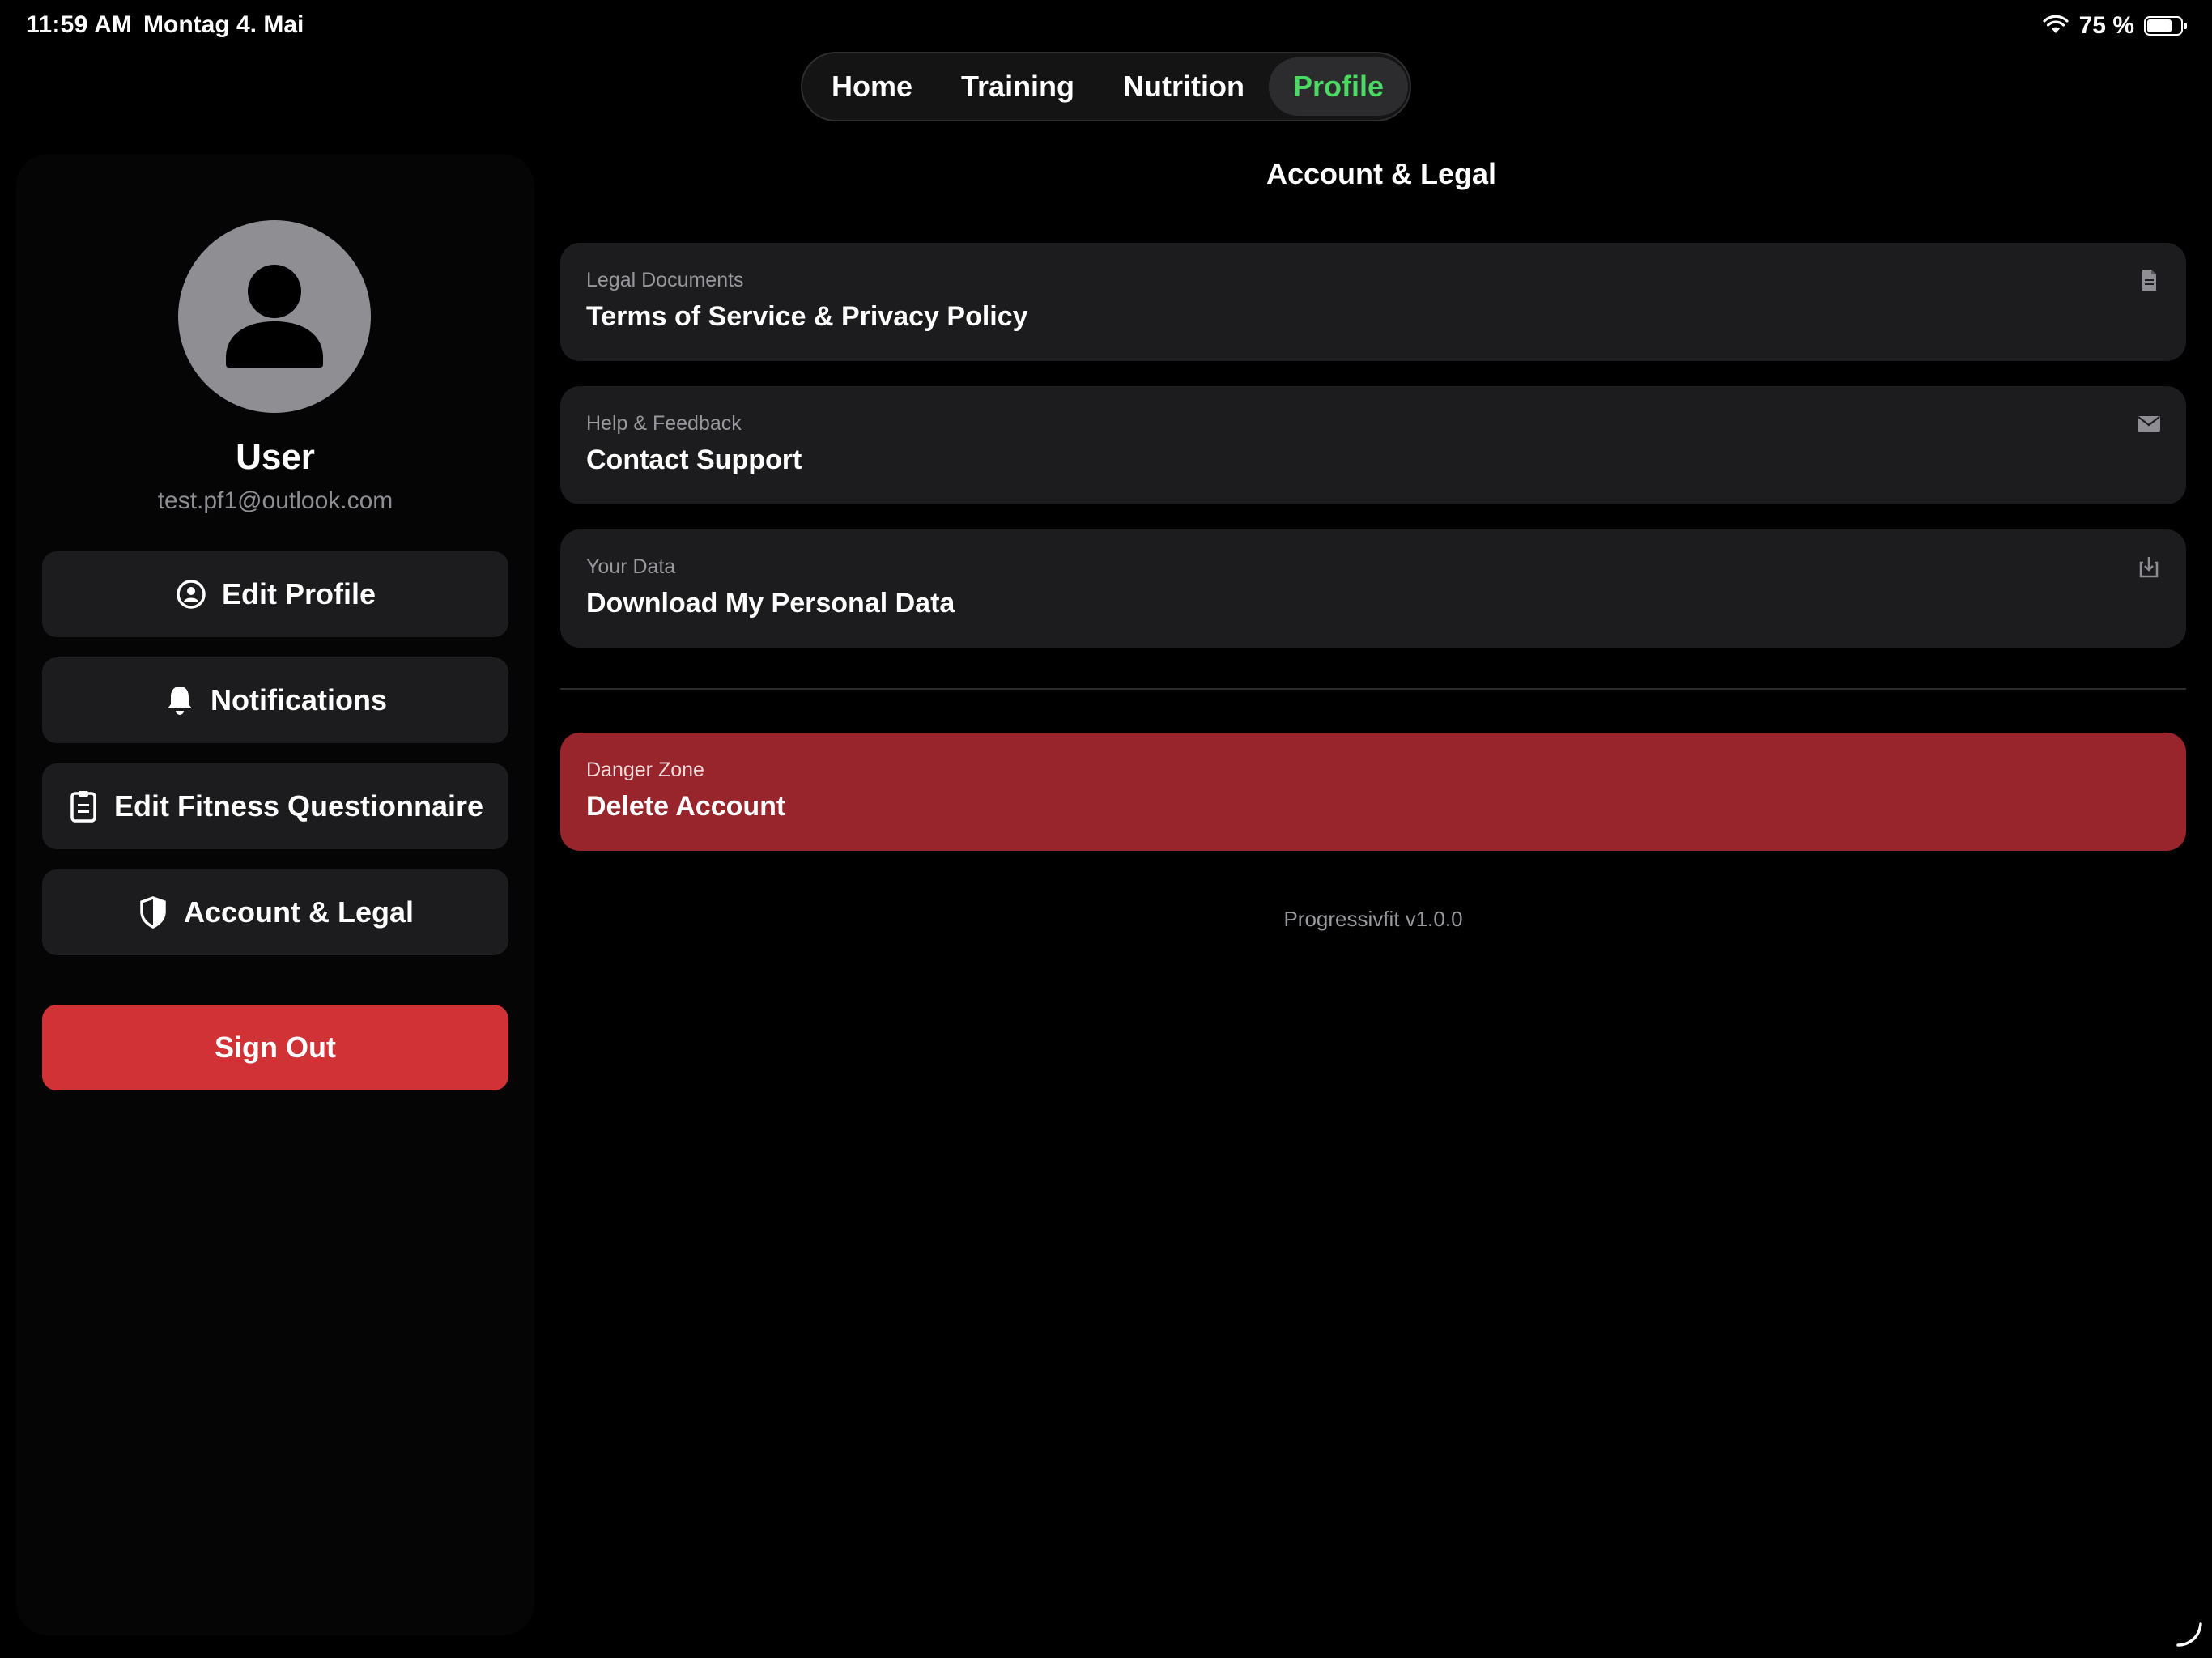 This screenshot has height=1658, width=2212. I want to click on danger-zone-kicker: Danger Zone, so click(645, 770).